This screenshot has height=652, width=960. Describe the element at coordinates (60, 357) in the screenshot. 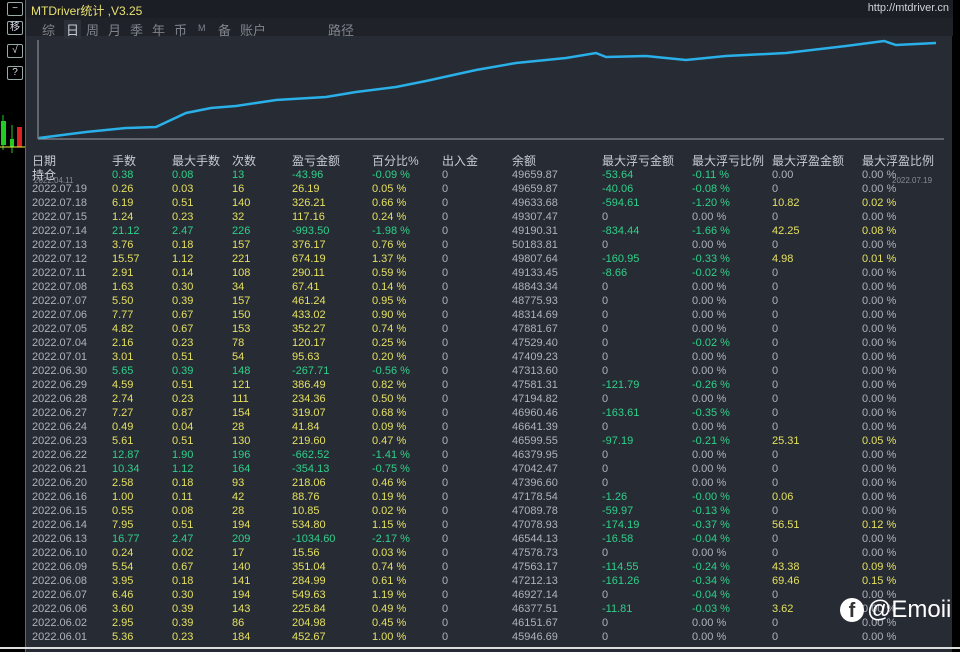

I see `cell: 2022.07.01` at that location.